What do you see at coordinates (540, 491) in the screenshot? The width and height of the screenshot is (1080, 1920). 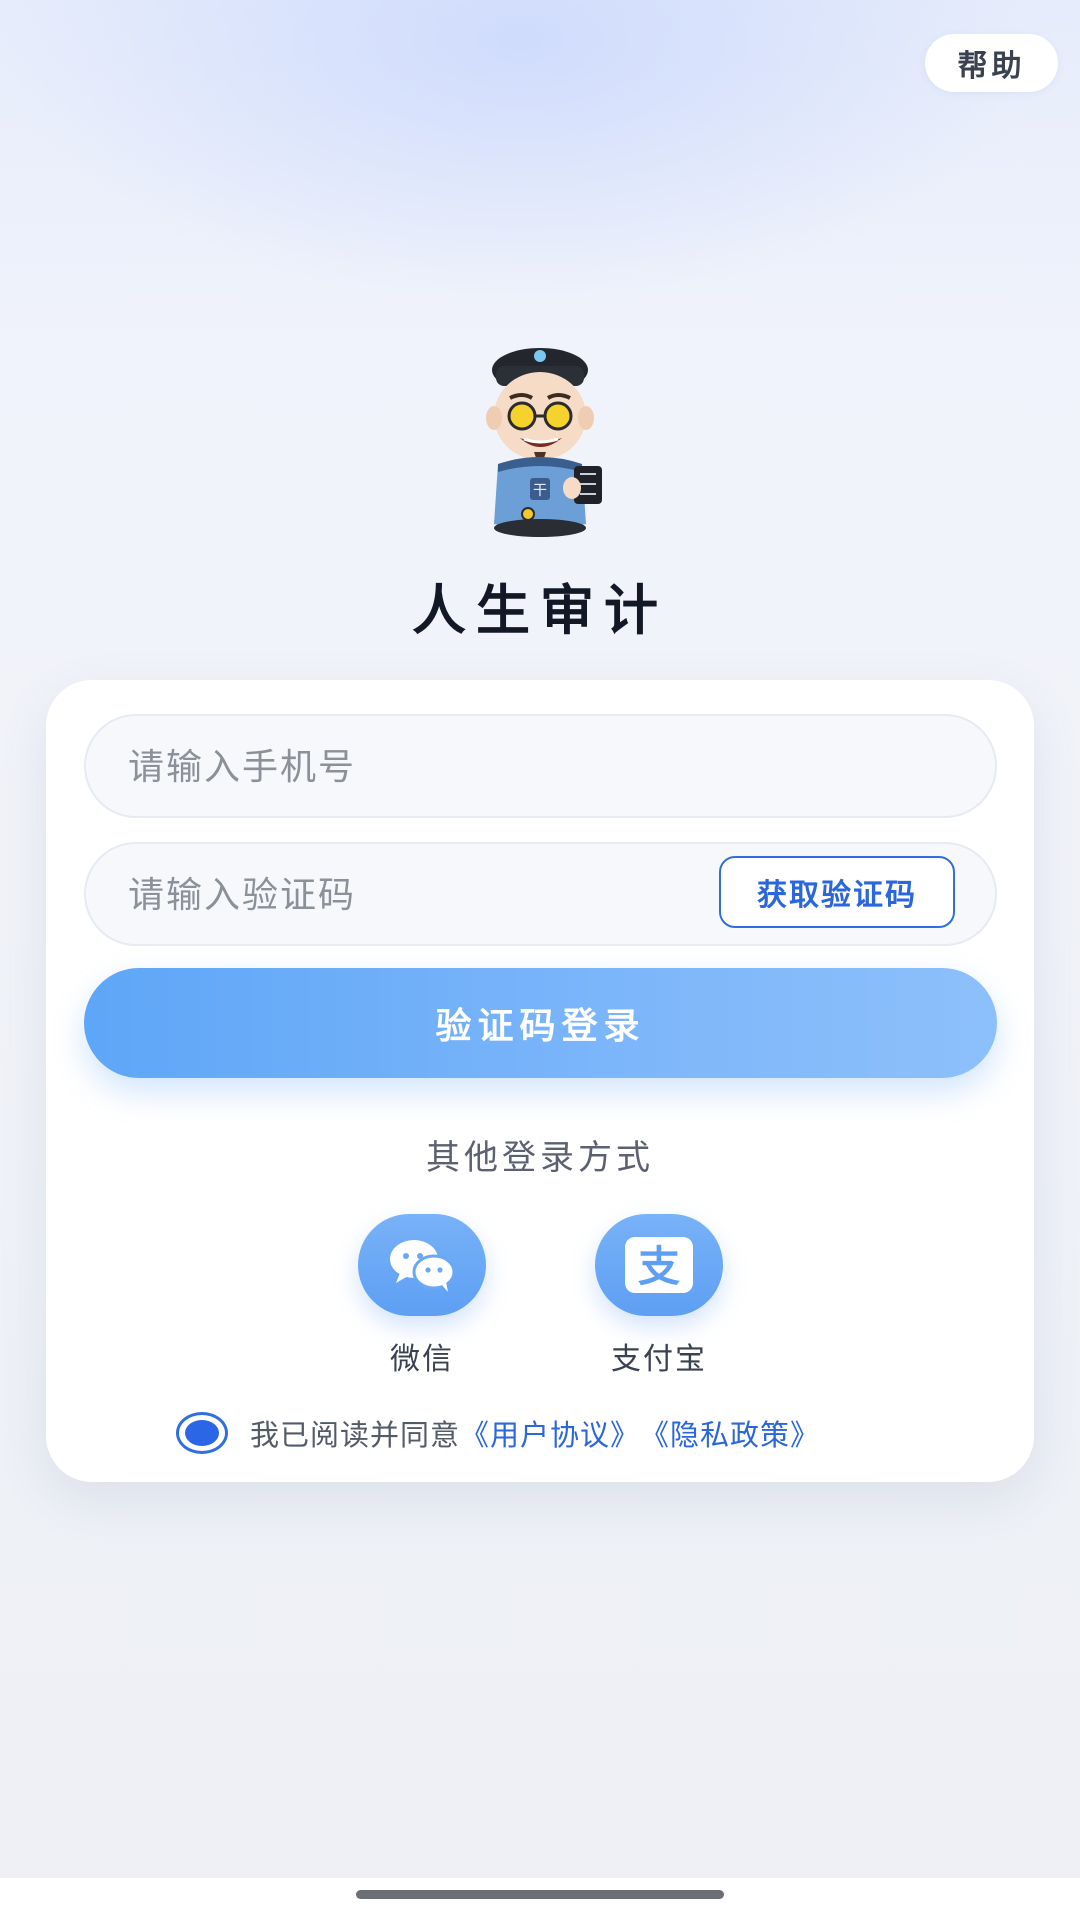 I see `svg-text: 干` at bounding box center [540, 491].